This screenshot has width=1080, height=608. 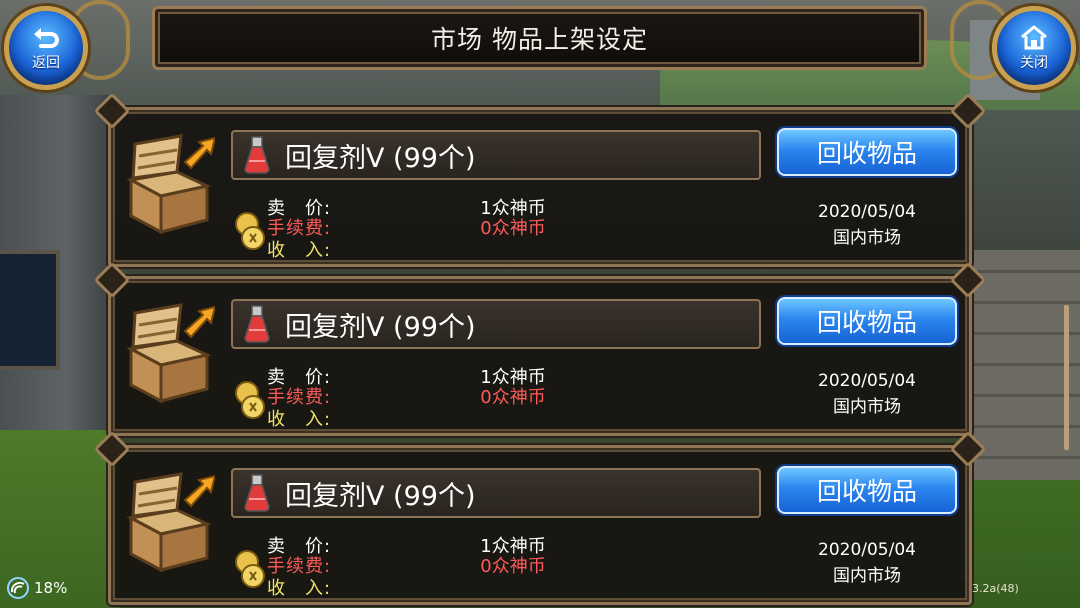 I want to click on back-button: 返回, so click(x=46, y=48).